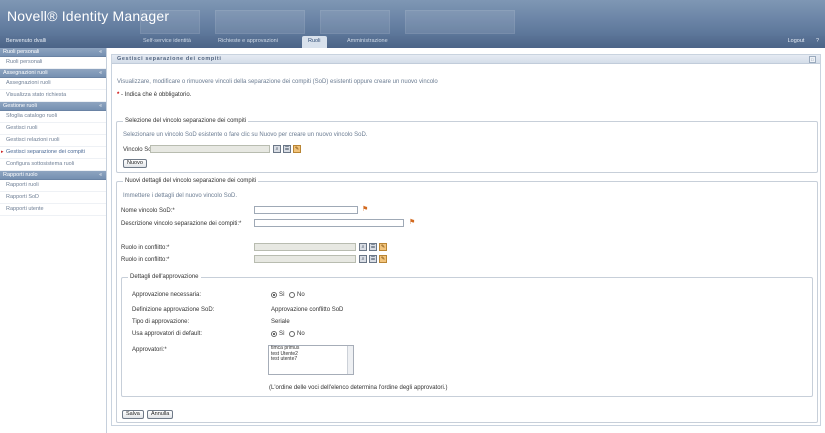  I want to click on scrollbar, so click(350, 360).